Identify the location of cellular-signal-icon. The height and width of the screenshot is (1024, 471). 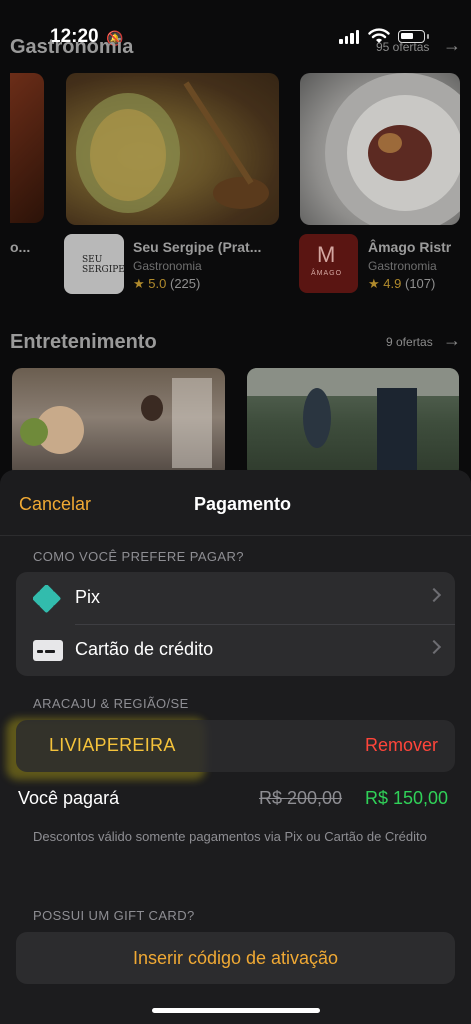
(349, 37).